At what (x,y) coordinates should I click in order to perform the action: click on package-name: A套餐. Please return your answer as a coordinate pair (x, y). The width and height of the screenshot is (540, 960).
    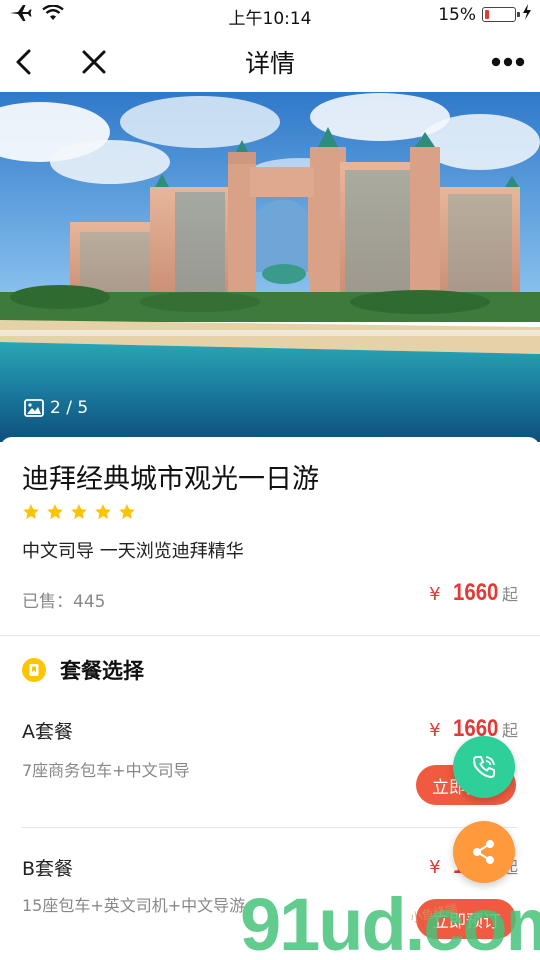
    Looking at the image, I should click on (47, 732).